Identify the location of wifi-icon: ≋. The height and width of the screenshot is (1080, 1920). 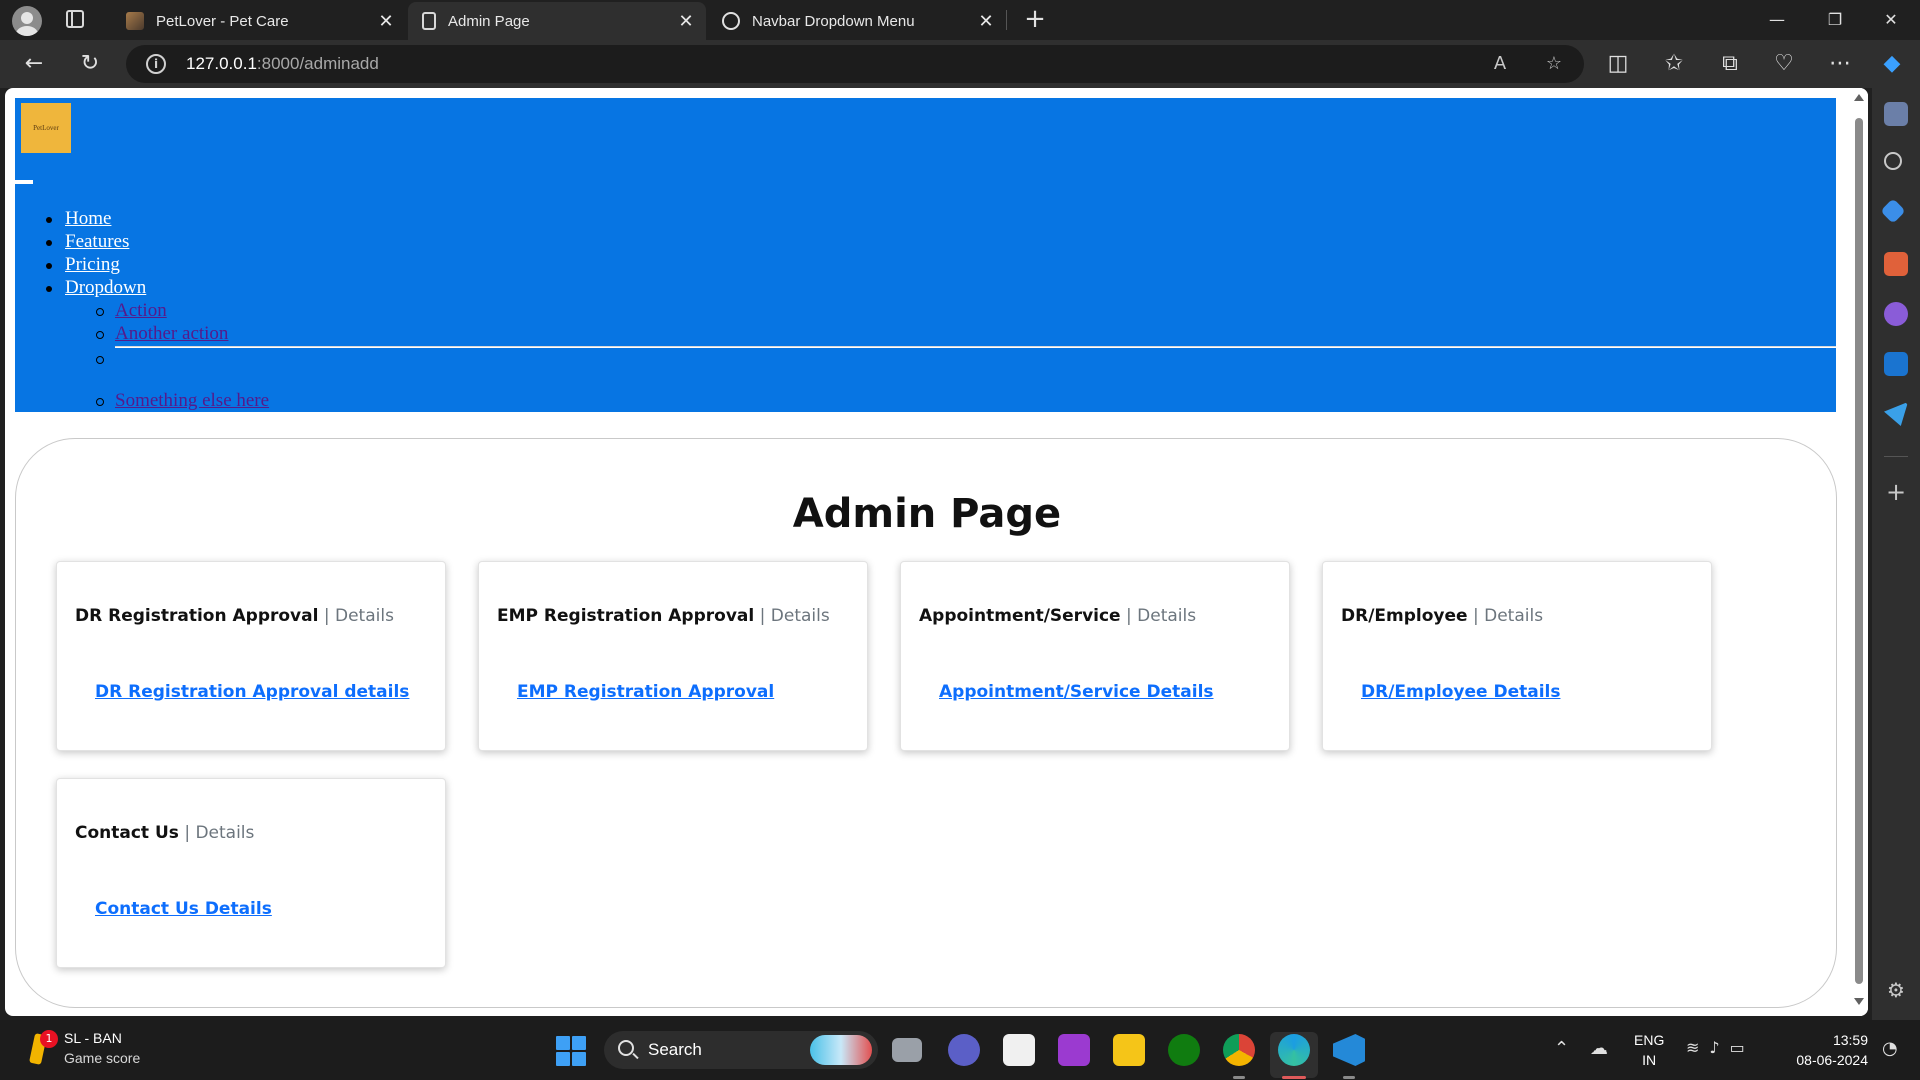
(1697, 1047).